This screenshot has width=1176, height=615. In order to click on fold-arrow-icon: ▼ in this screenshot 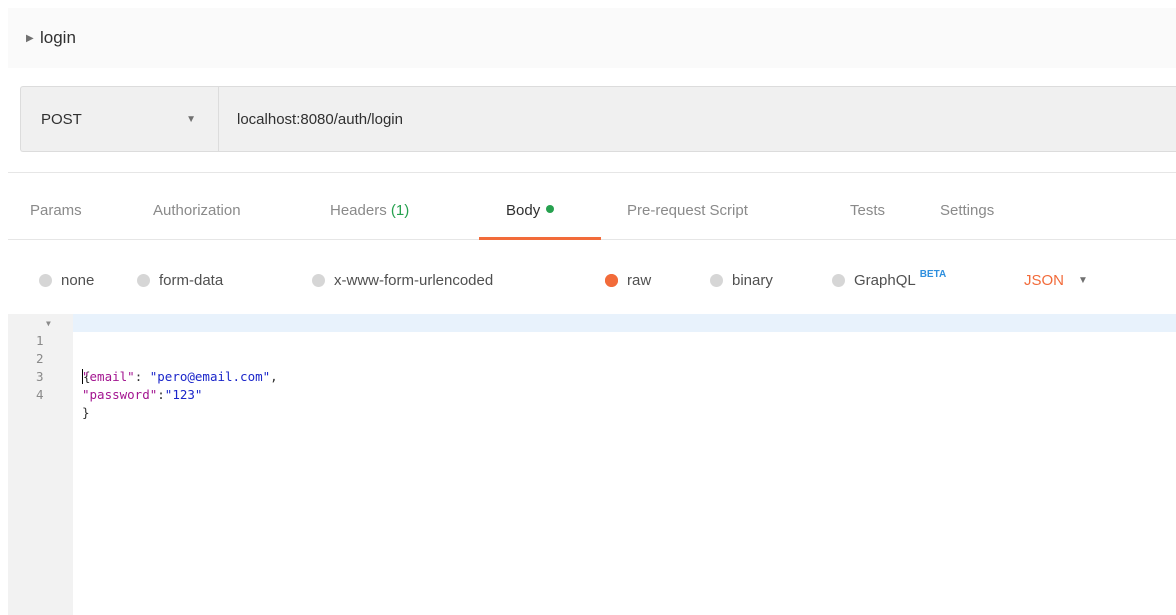, I will do `click(48, 324)`.